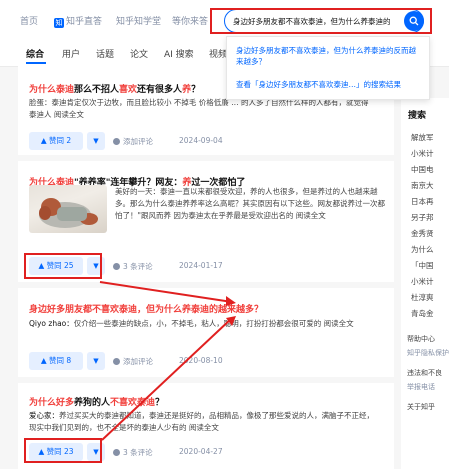  Describe the element at coordinates (329, 56) in the screenshot. I see `suggestion-item: 身边好多朋友都不喜欢泰迪，但为什么养泰迪的反而越来越多？` at that location.